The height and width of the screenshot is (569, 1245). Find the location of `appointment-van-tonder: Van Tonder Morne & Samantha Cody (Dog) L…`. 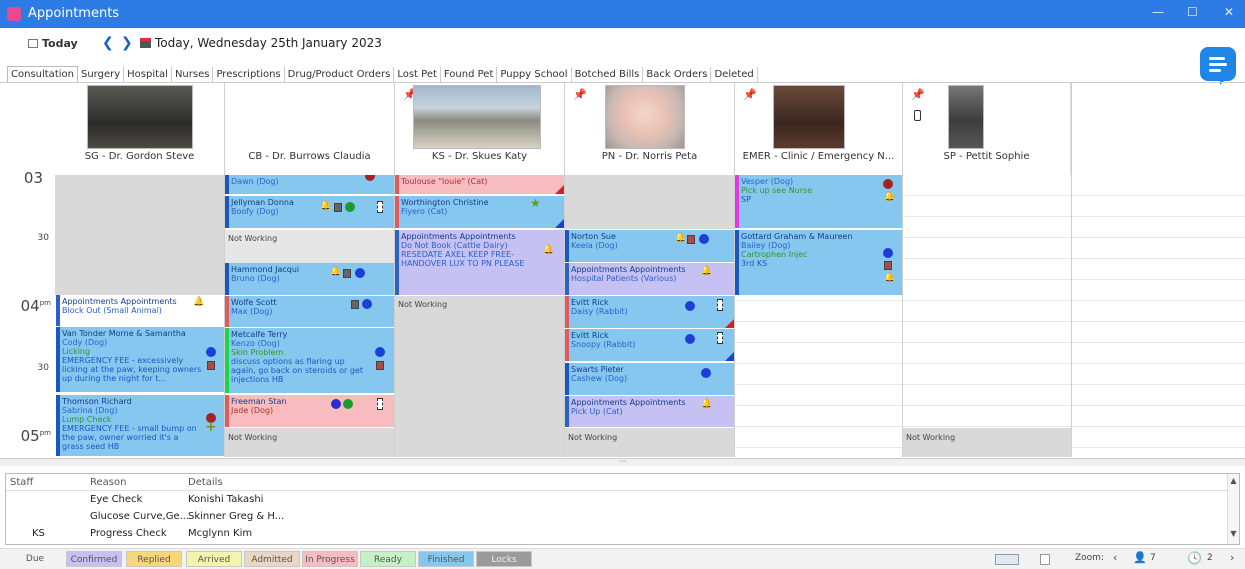

appointment-van-tonder: Van Tonder Morne & Samantha Cody (Dog) L… is located at coordinates (140, 360).